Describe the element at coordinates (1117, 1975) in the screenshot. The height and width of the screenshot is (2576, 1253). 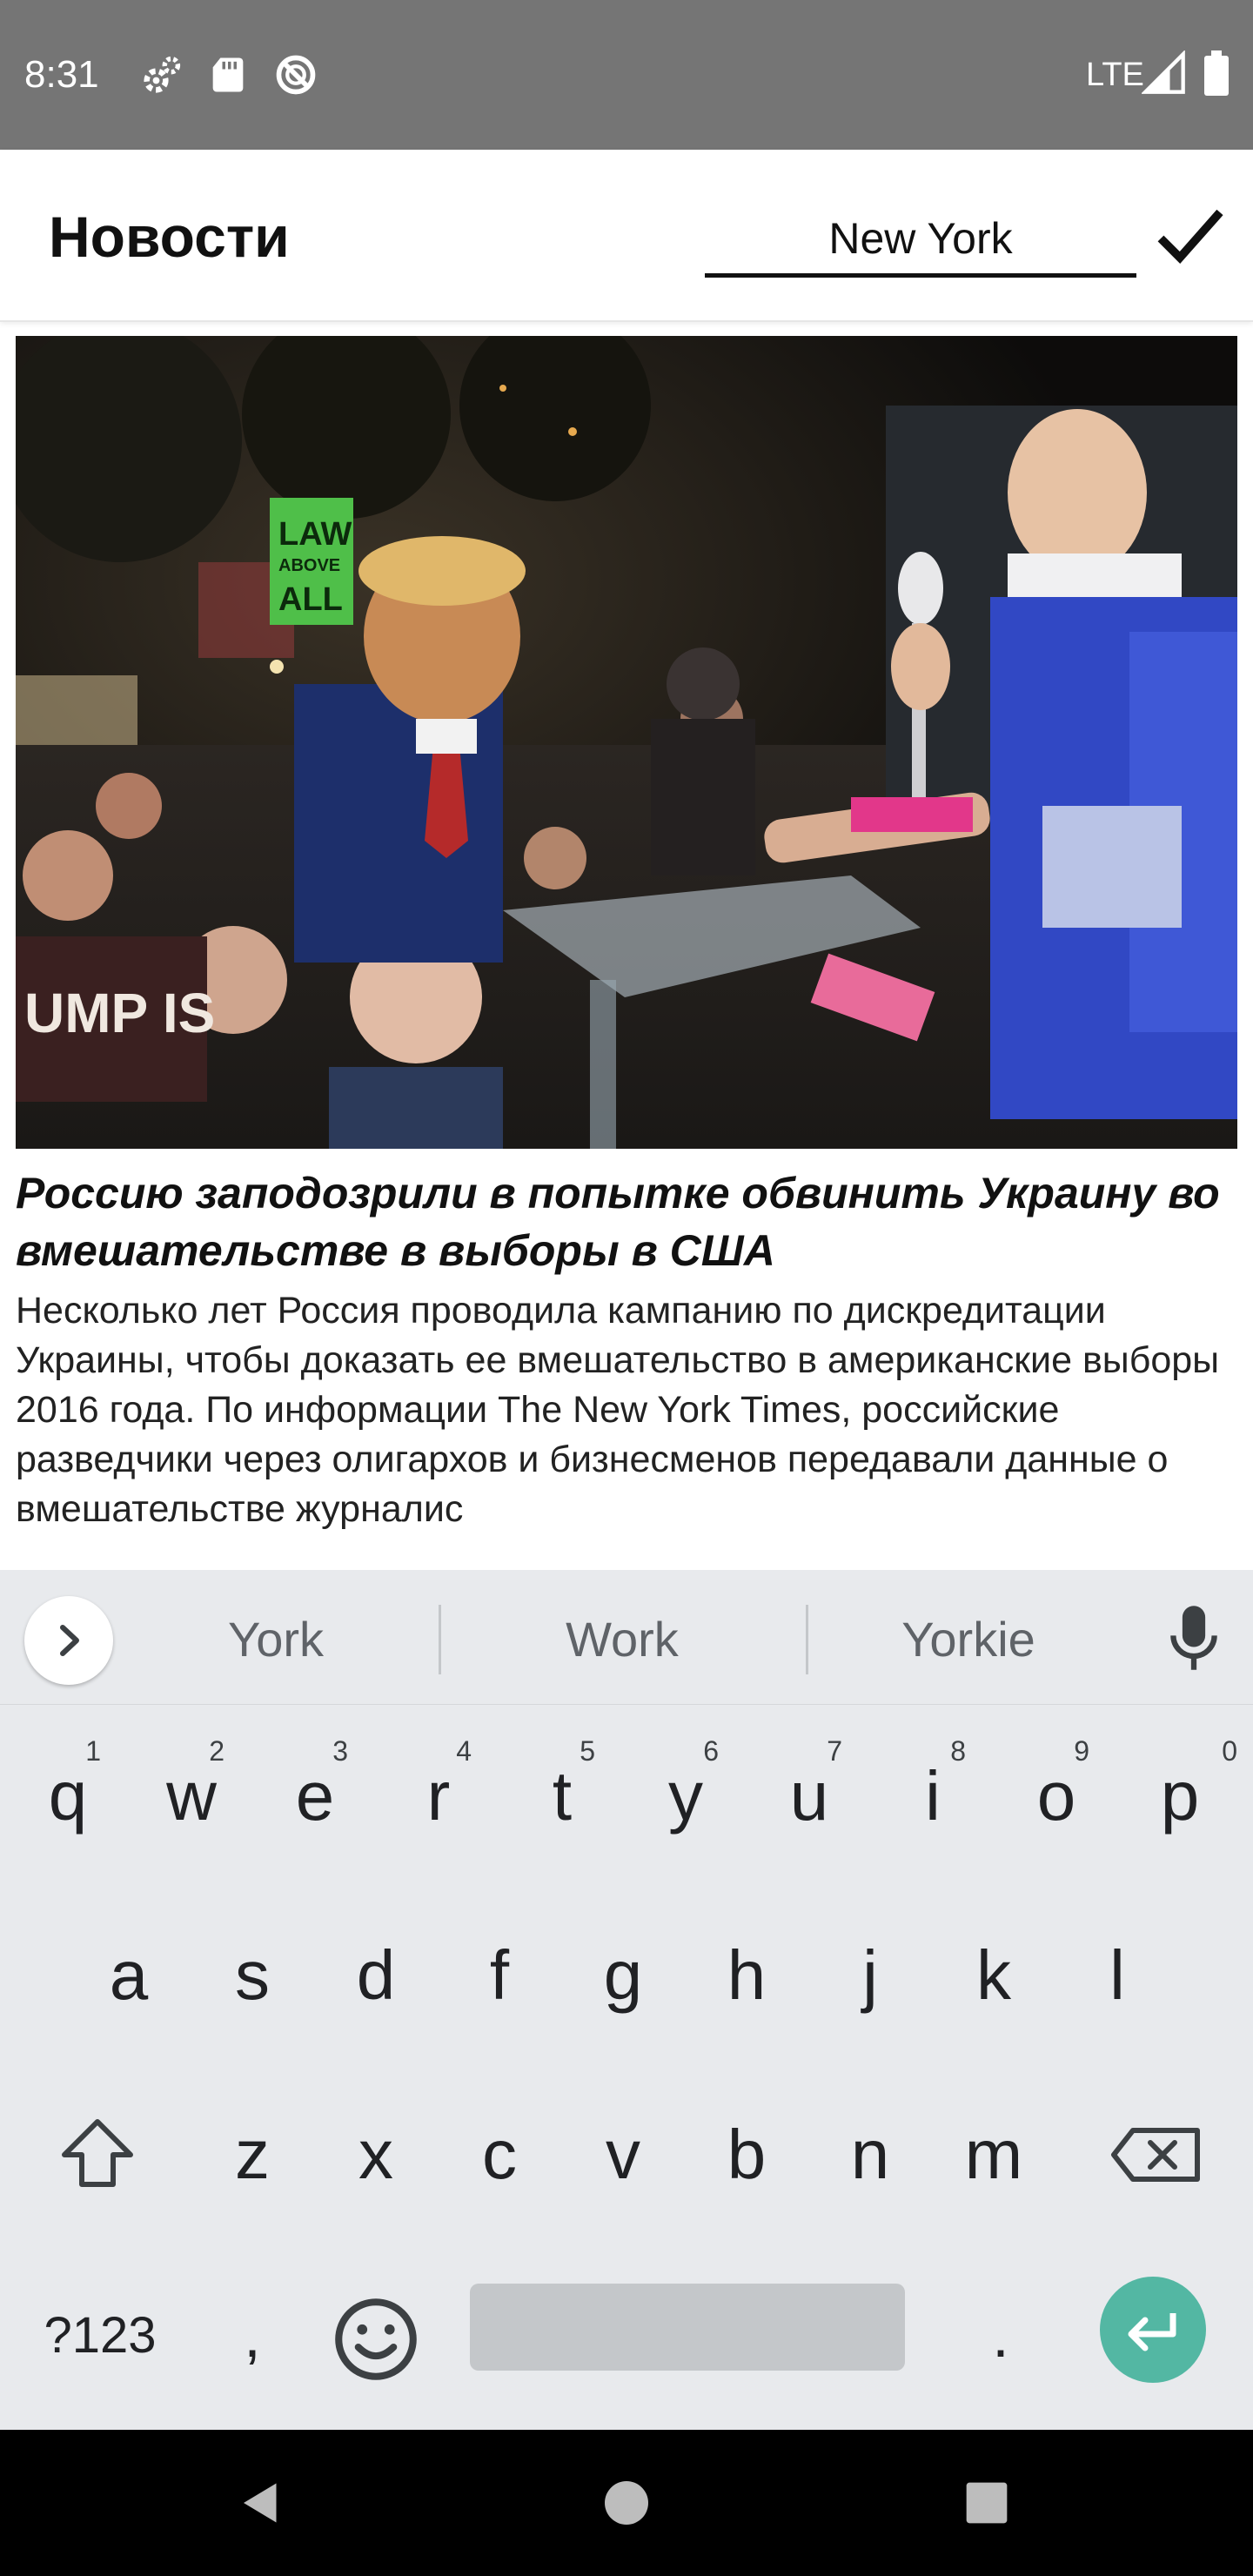
I see `key-l: l` at that location.